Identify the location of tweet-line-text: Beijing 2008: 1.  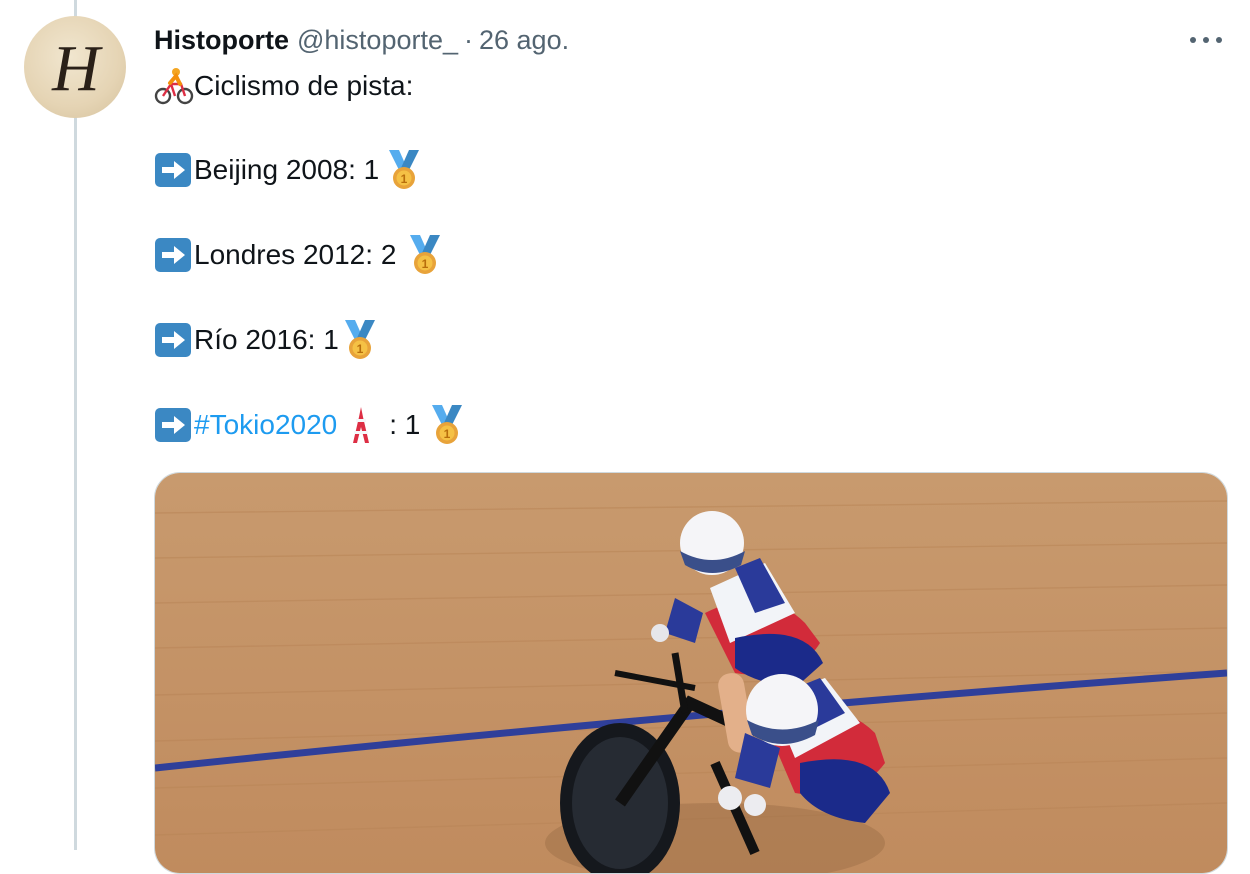
(287, 169).